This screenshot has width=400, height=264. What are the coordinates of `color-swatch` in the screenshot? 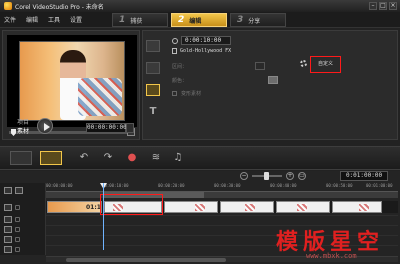 It's located at (273, 80).